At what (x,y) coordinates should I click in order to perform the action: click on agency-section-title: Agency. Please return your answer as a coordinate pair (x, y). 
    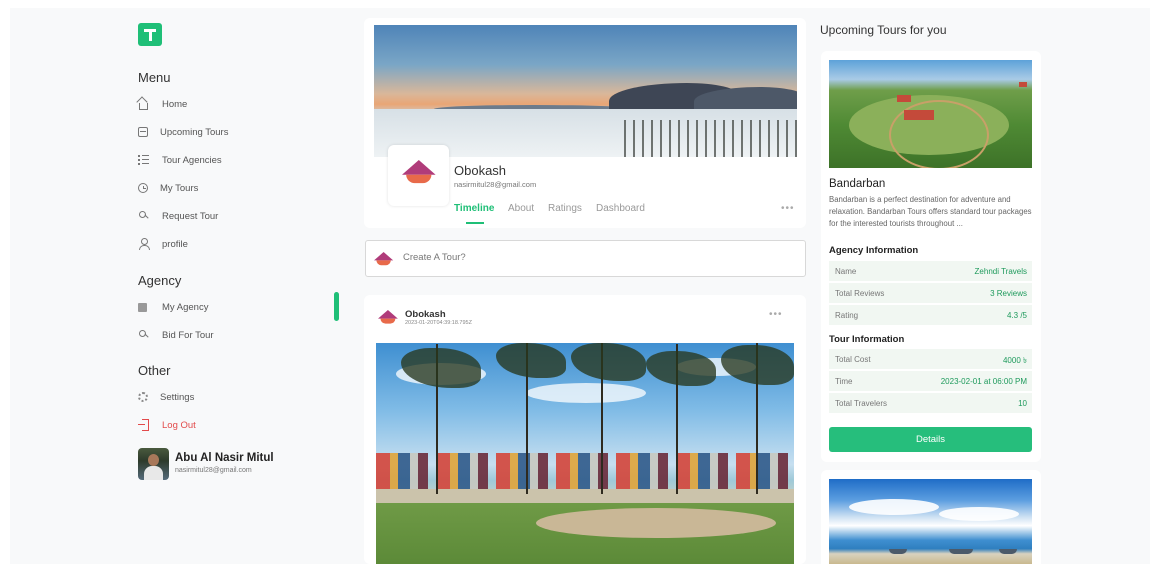
    Looking at the image, I should click on (160, 280).